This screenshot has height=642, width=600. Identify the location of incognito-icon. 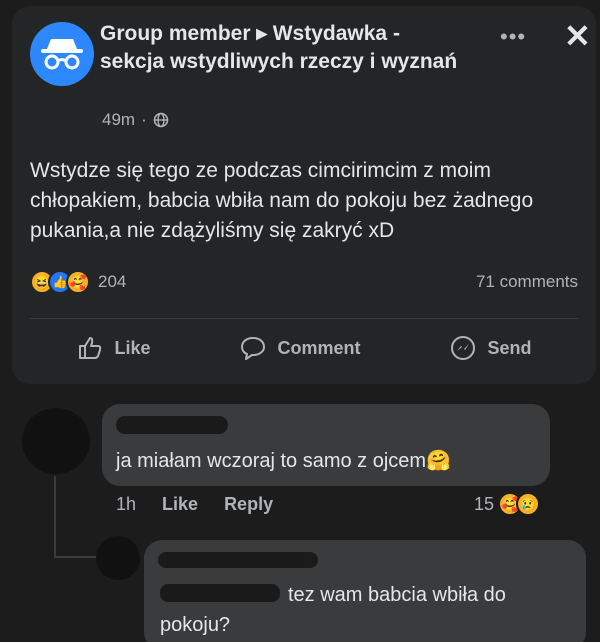
(62, 54).